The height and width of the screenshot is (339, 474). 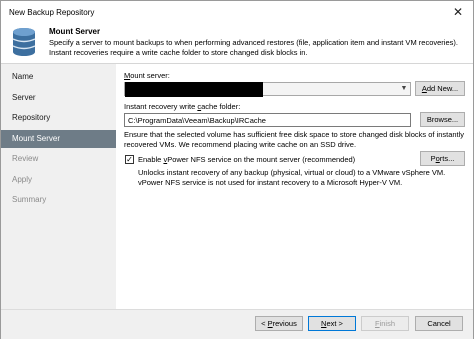 I want to click on page-title: Mount Server, so click(x=75, y=31).